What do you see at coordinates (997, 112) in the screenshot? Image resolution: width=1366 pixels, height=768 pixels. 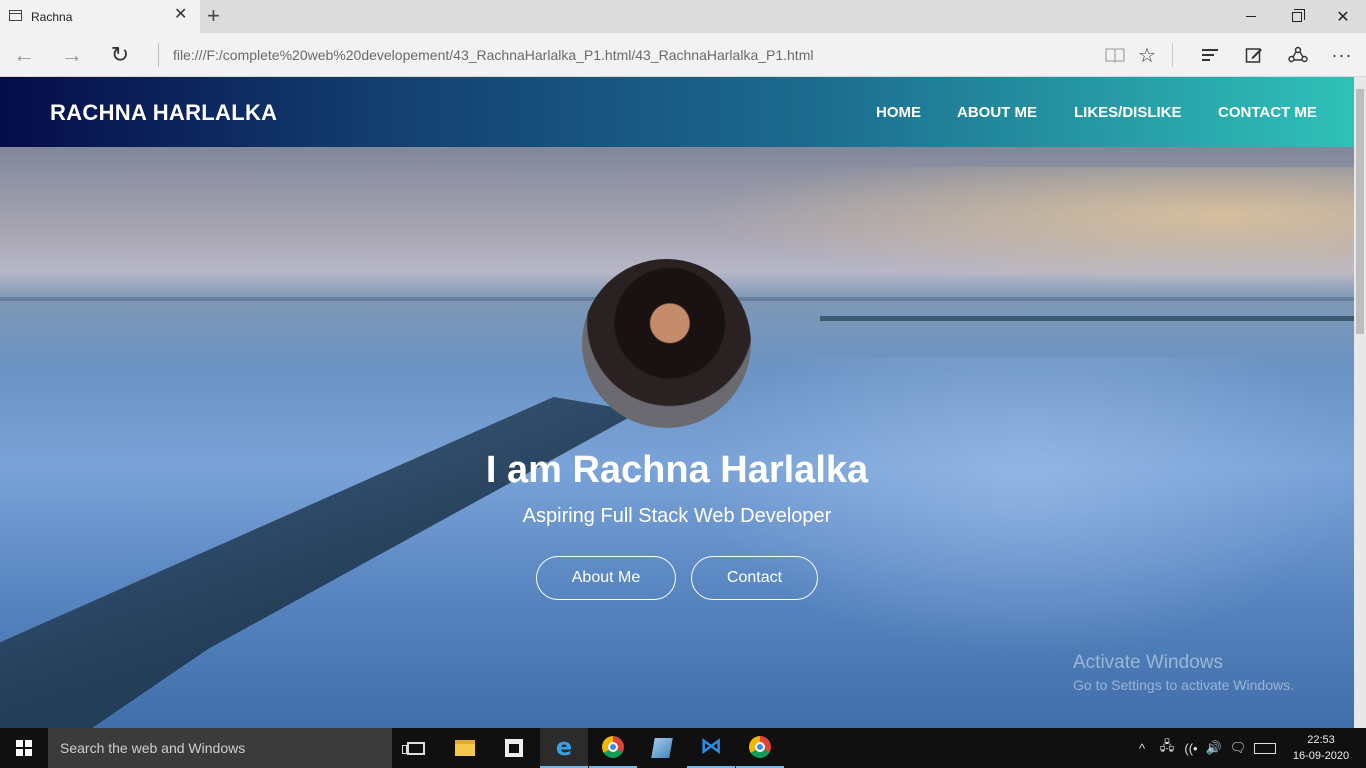 I see `nav-link-about: ABOUT ME` at bounding box center [997, 112].